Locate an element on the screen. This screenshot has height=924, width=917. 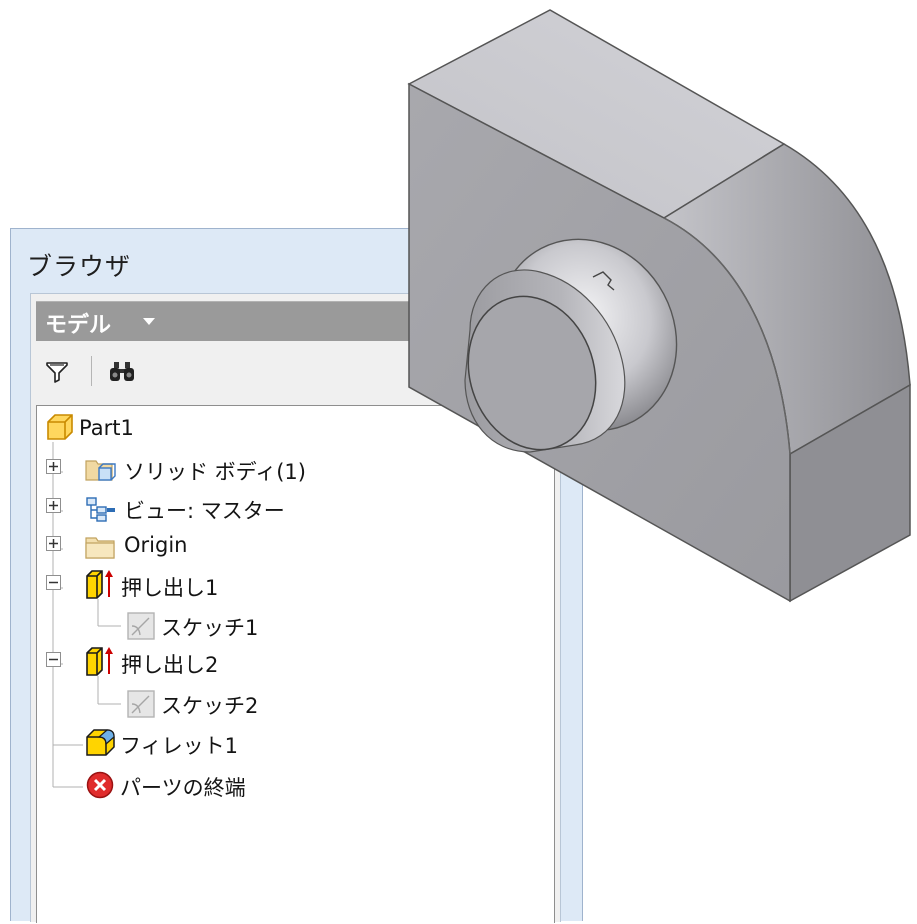
binoculars-icon is located at coordinates (122, 374).